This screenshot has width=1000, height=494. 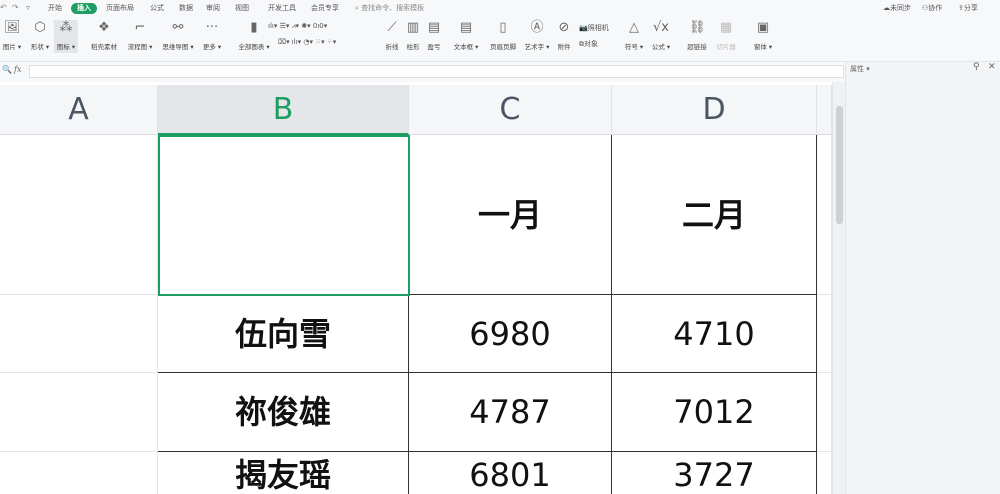 I want to click on formula-input, so click(x=436, y=71).